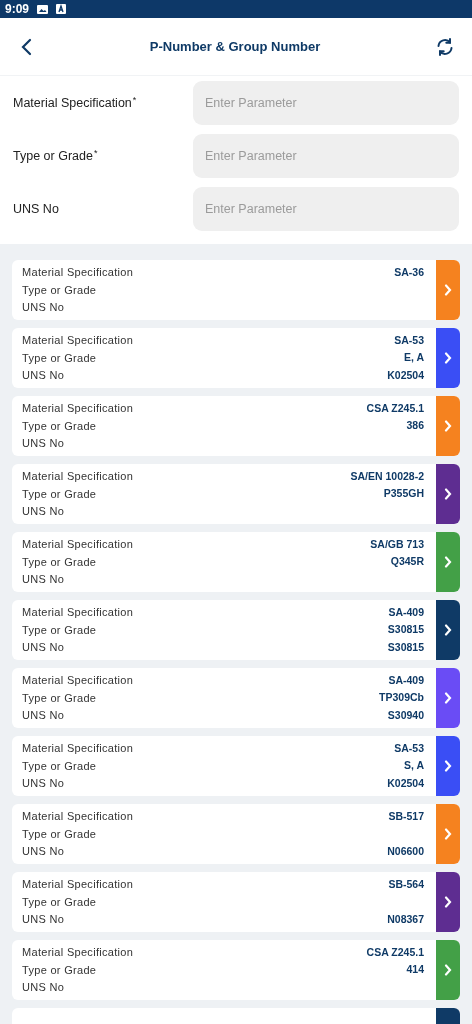 The width and height of the screenshot is (472, 1024). I want to click on result-card: Material Specification SA-53 Type or Grade S, A UNS No K02504, so click(236, 766).